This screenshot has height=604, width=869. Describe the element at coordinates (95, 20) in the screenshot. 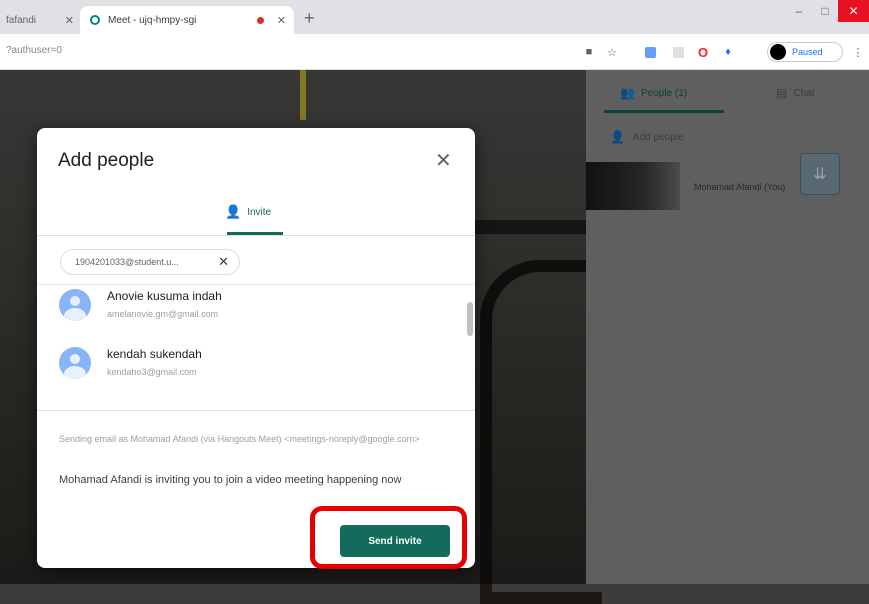

I see `meet-favicon-icon` at that location.